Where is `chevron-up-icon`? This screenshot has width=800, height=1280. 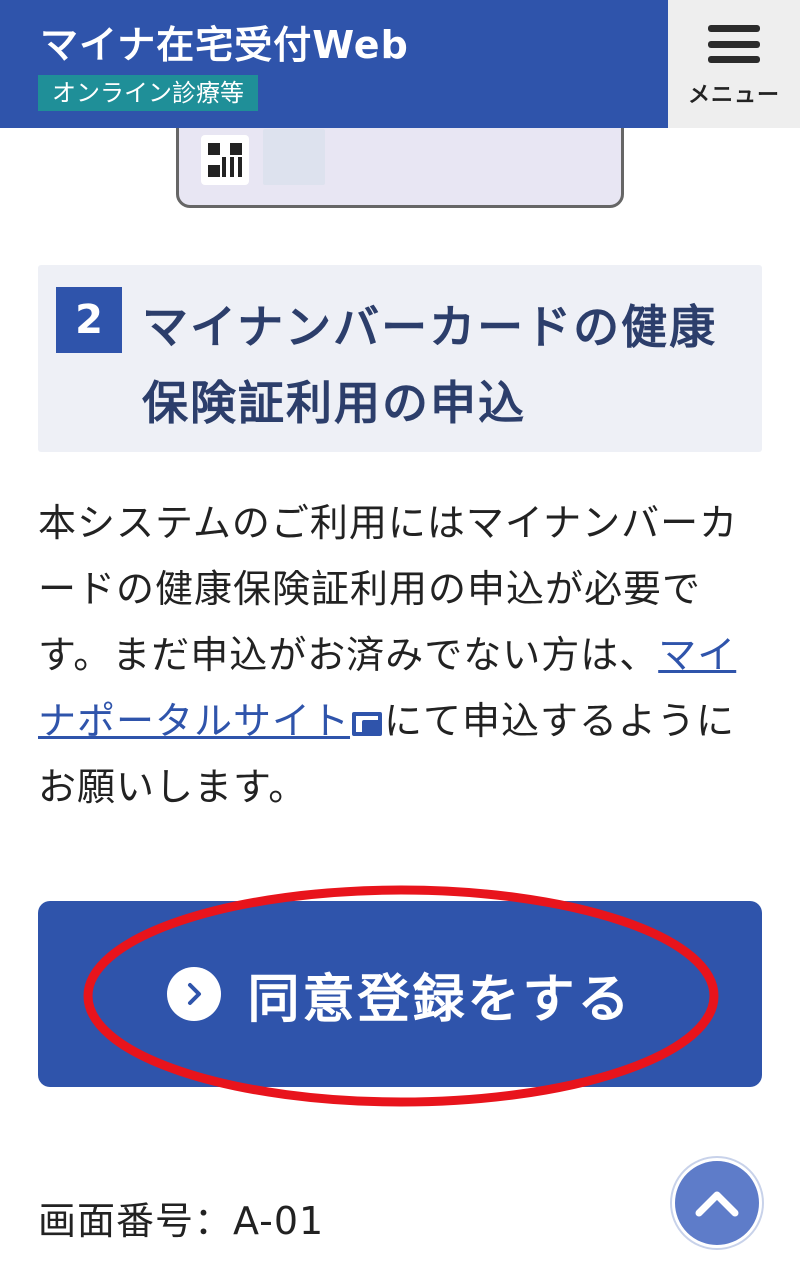
chevron-up-icon is located at coordinates (717, 1204).